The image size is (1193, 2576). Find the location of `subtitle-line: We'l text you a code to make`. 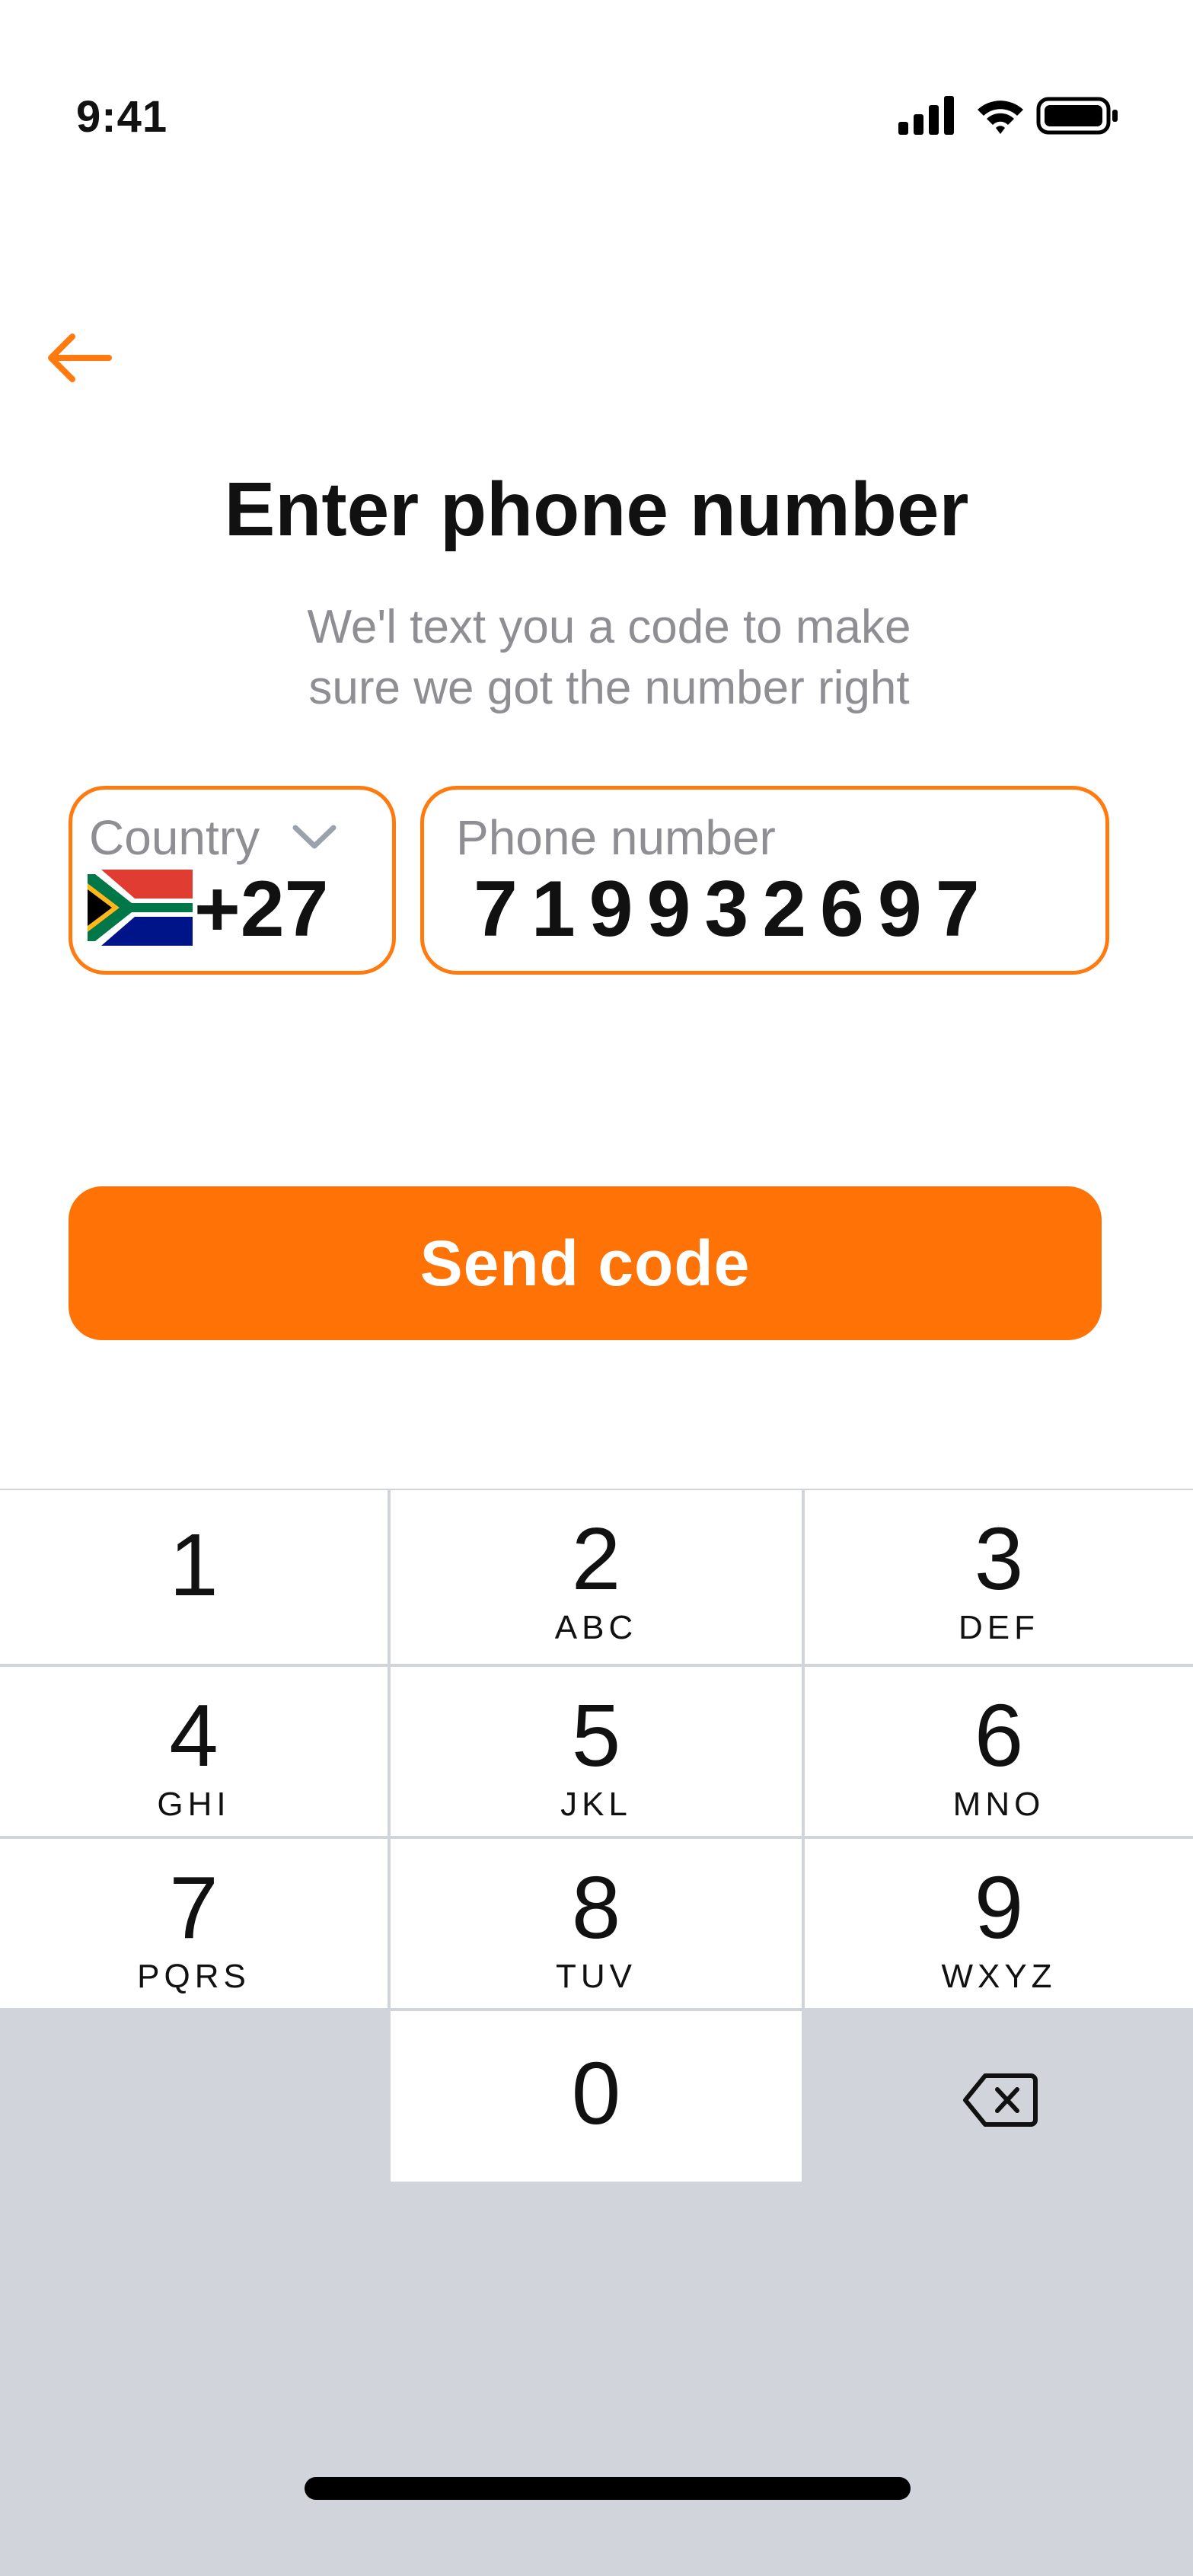

subtitle-line: We'l text you a code to make is located at coordinates (609, 627).